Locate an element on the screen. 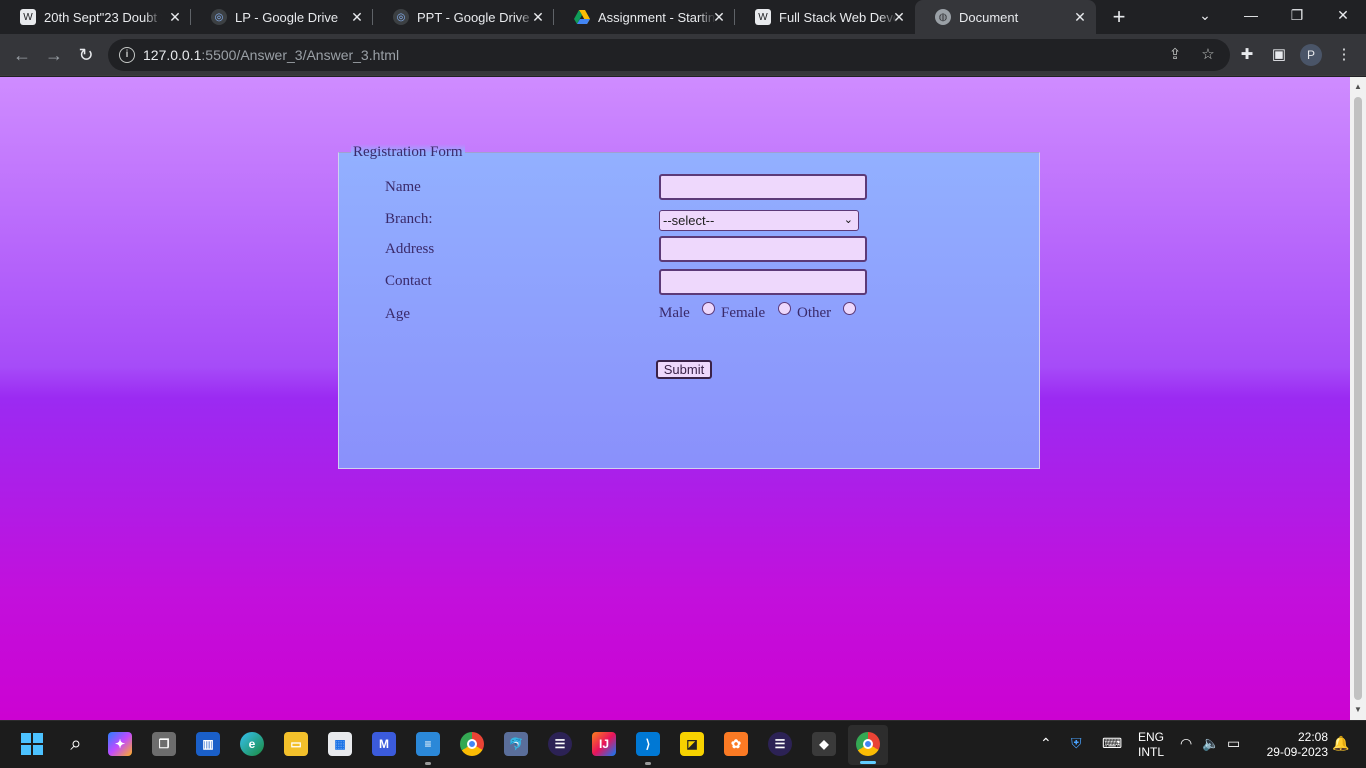 The height and width of the screenshot is (768, 1366). copilot-pre-icon: ✦ is located at coordinates (120, 744).